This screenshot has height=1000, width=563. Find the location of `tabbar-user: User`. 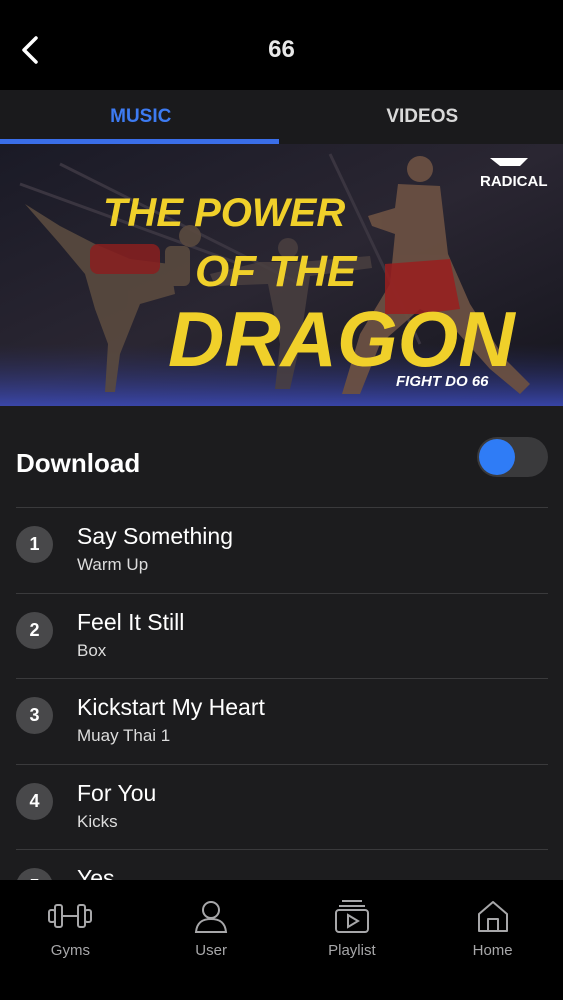

tabbar-user: User is located at coordinates (211, 940).